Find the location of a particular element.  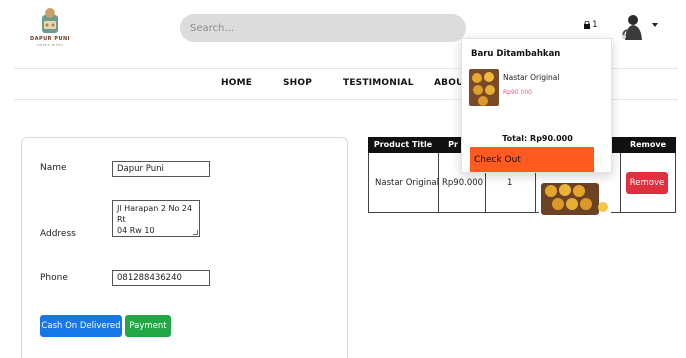

nastar-tray-icon is located at coordinates (575, 196).